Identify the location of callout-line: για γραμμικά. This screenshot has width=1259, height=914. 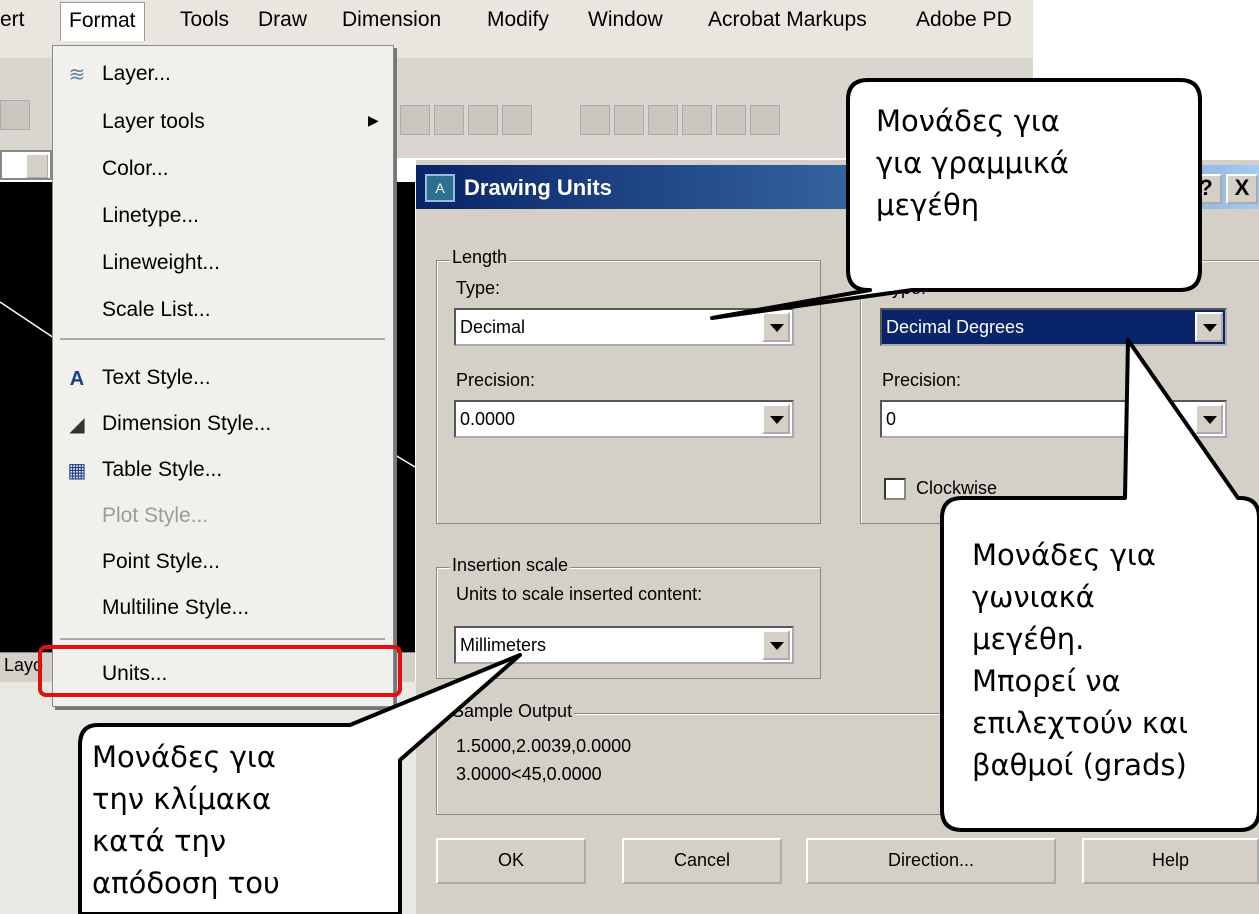
(972, 163).